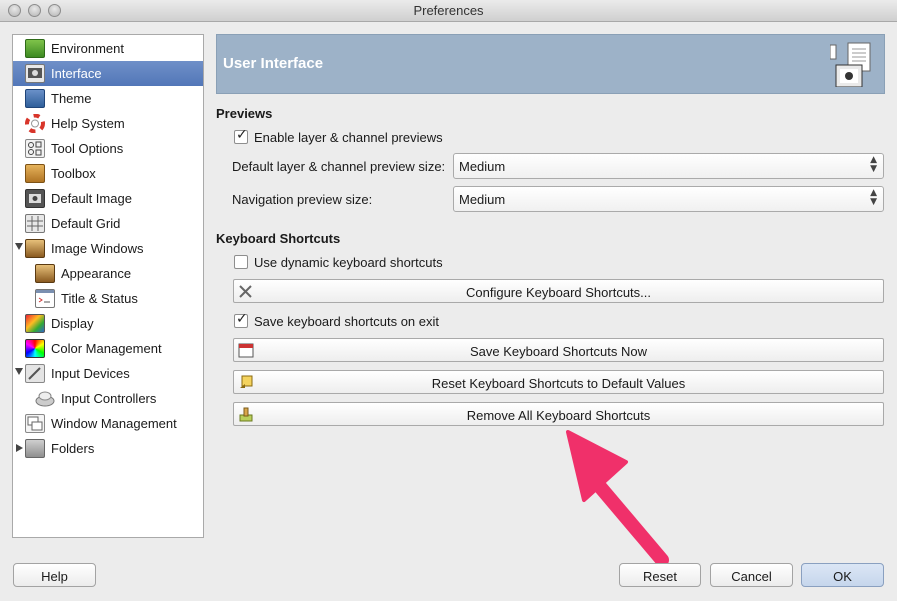  I want to click on help-button: Help, so click(54, 575).